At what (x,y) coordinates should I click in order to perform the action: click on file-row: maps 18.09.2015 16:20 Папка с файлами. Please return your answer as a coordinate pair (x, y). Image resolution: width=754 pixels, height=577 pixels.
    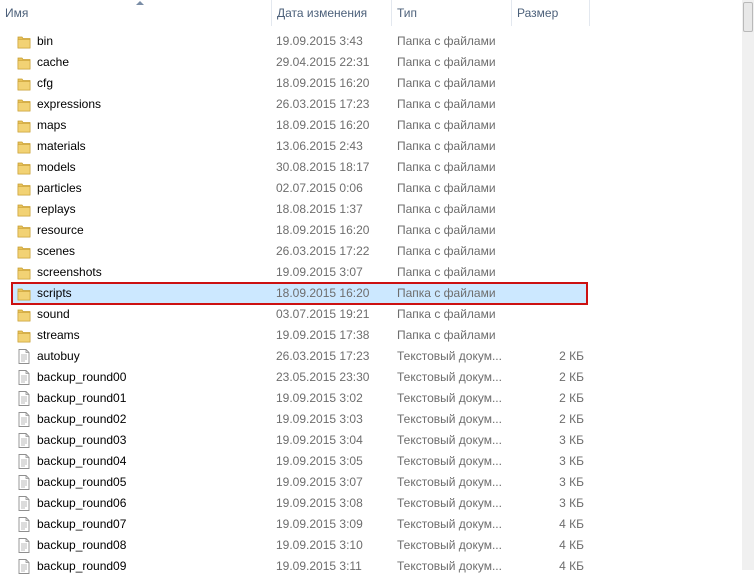
    Looking at the image, I should click on (299, 125).